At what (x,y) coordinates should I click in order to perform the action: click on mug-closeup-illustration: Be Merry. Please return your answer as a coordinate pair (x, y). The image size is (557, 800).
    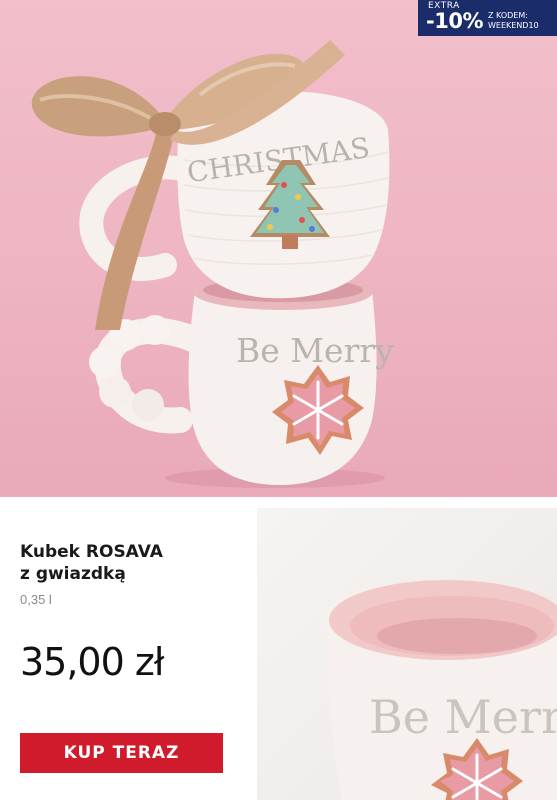
    Looking at the image, I should click on (441, 690).